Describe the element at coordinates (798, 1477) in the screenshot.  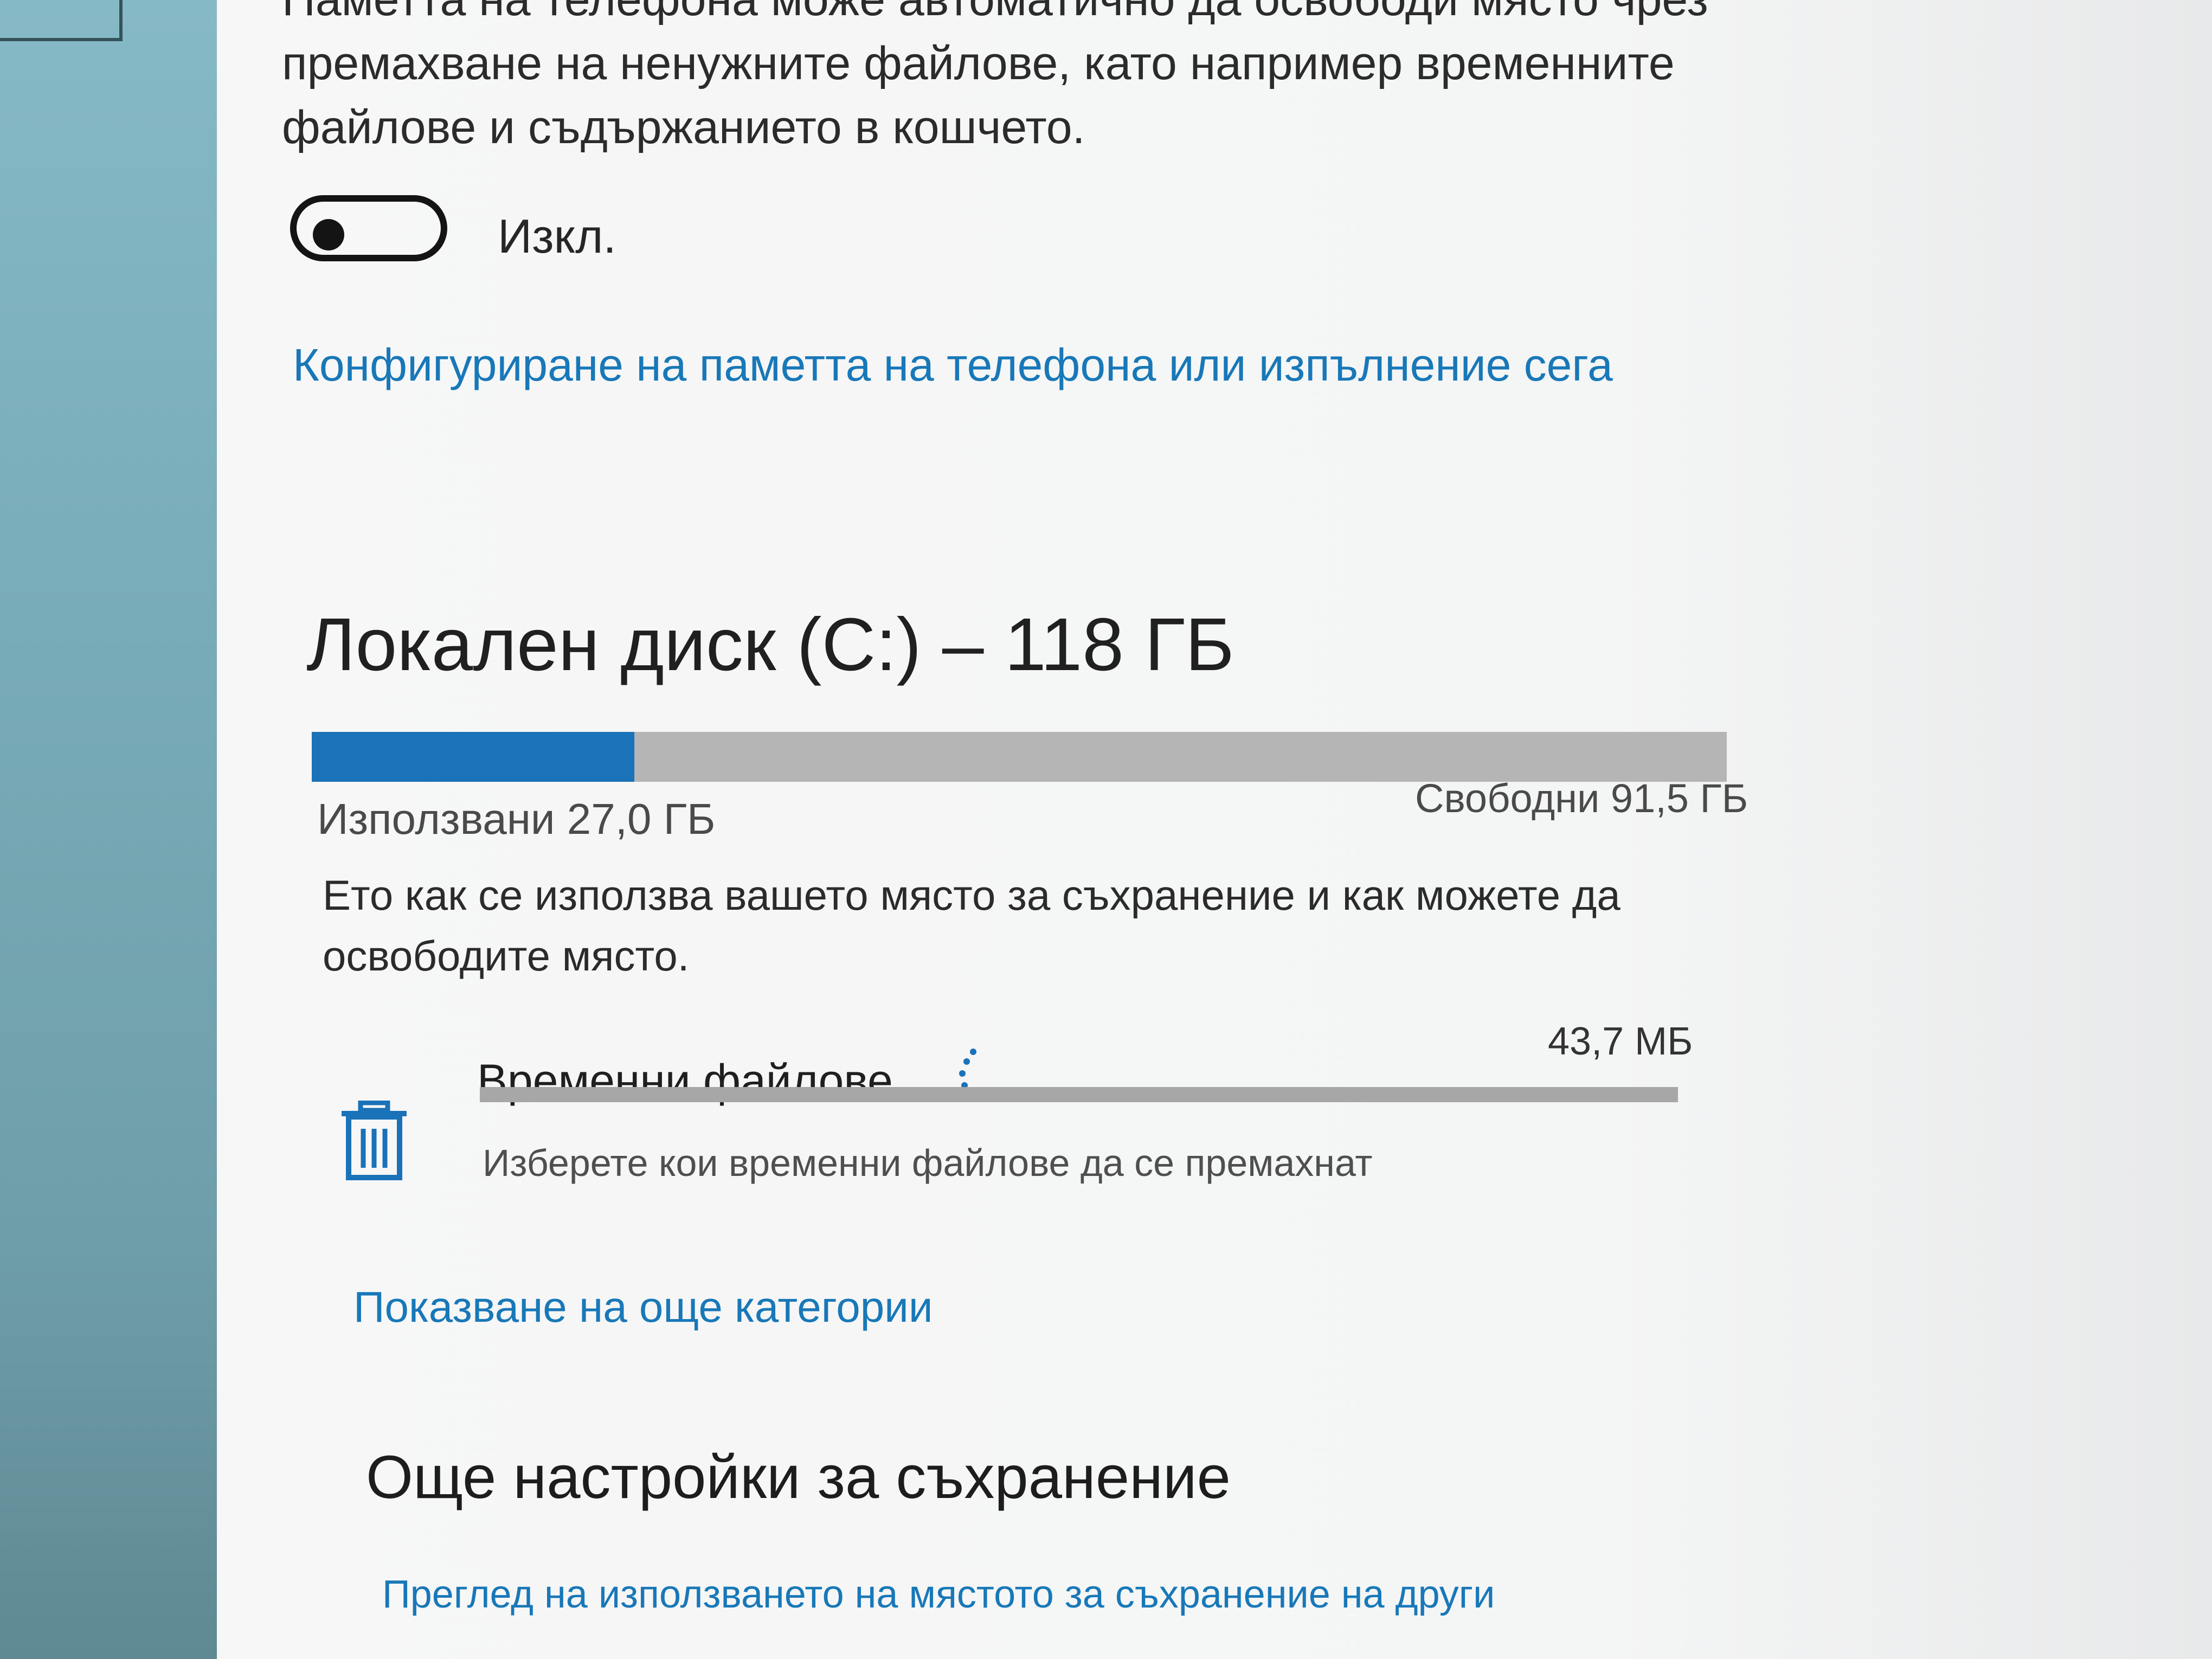
I see `more-settings-title: Още настройки за съхранение` at that location.